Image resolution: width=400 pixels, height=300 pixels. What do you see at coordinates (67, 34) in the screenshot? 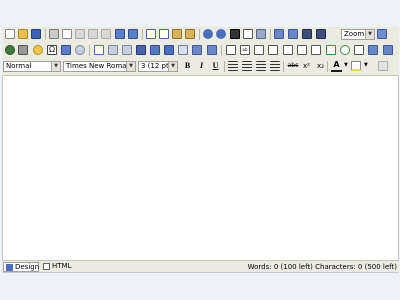
I see `print-preview-icon` at bounding box center [67, 34].